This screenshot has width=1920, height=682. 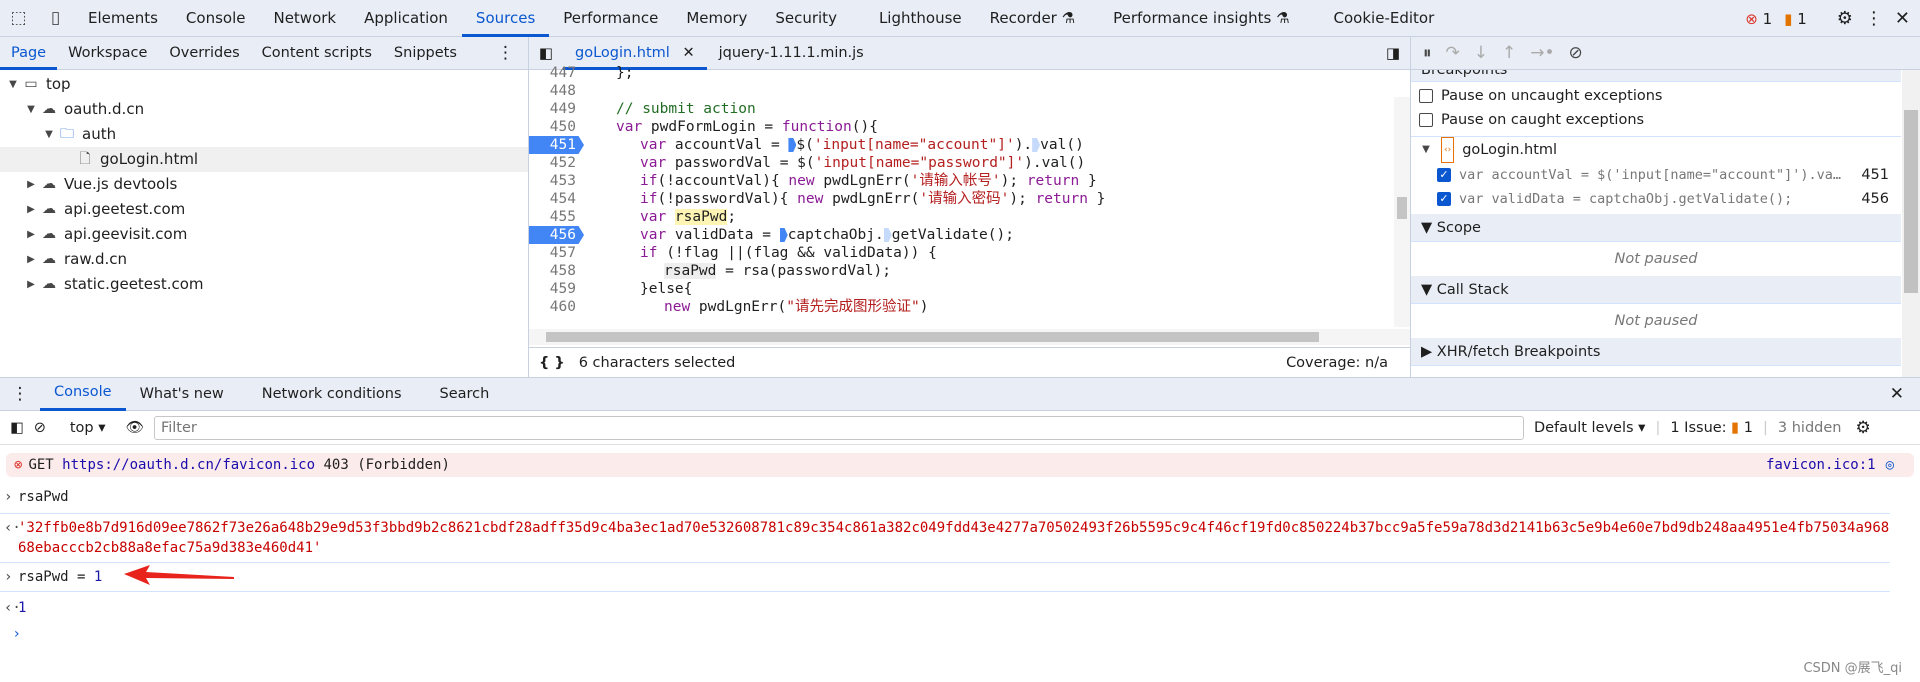 What do you see at coordinates (425, 53) in the screenshot?
I see `tab-snippets: Snippets` at bounding box center [425, 53].